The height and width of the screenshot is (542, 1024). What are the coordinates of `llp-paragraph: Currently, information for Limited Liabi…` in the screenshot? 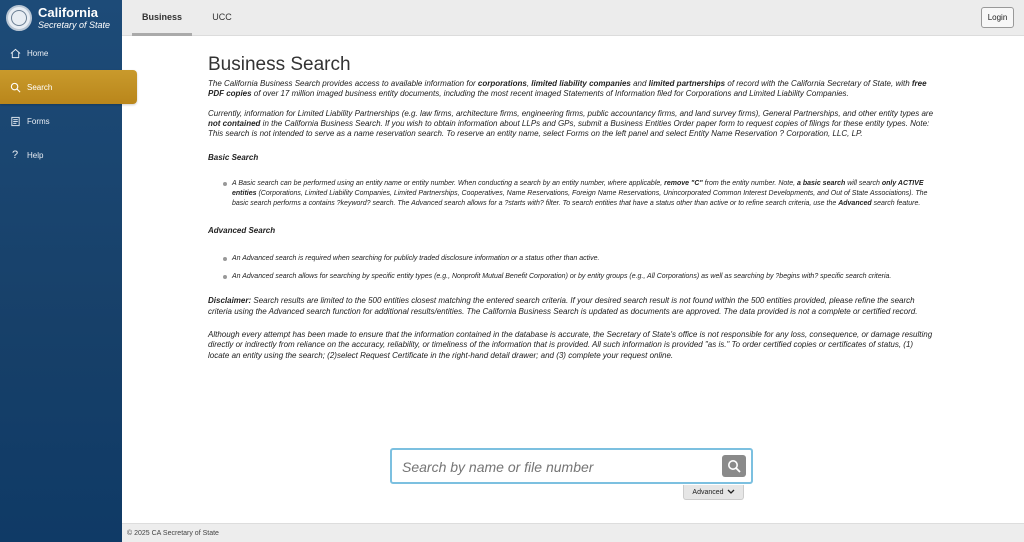 It's located at (571, 123).